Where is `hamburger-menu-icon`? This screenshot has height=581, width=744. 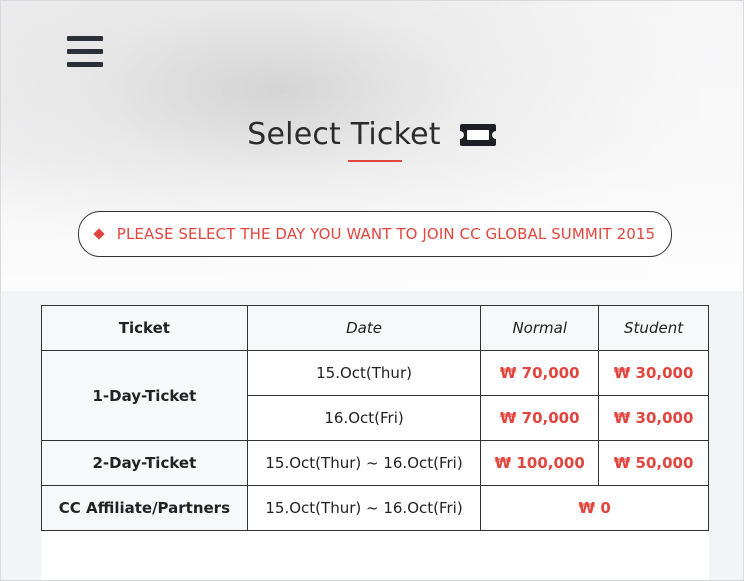
hamburger-menu-icon is located at coordinates (85, 52).